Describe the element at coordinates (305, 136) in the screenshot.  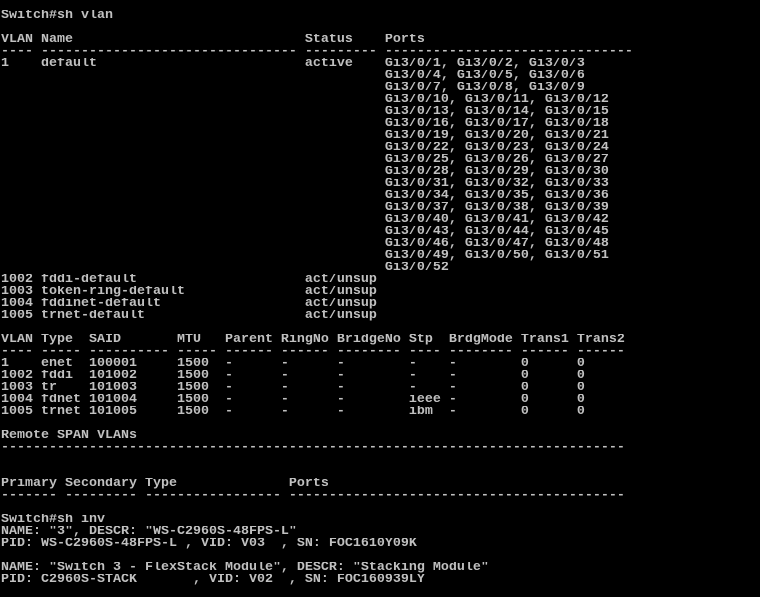
I see `terminal-line: Gi3/0/19, Gi3/0/20, Gi3/0/21` at that location.